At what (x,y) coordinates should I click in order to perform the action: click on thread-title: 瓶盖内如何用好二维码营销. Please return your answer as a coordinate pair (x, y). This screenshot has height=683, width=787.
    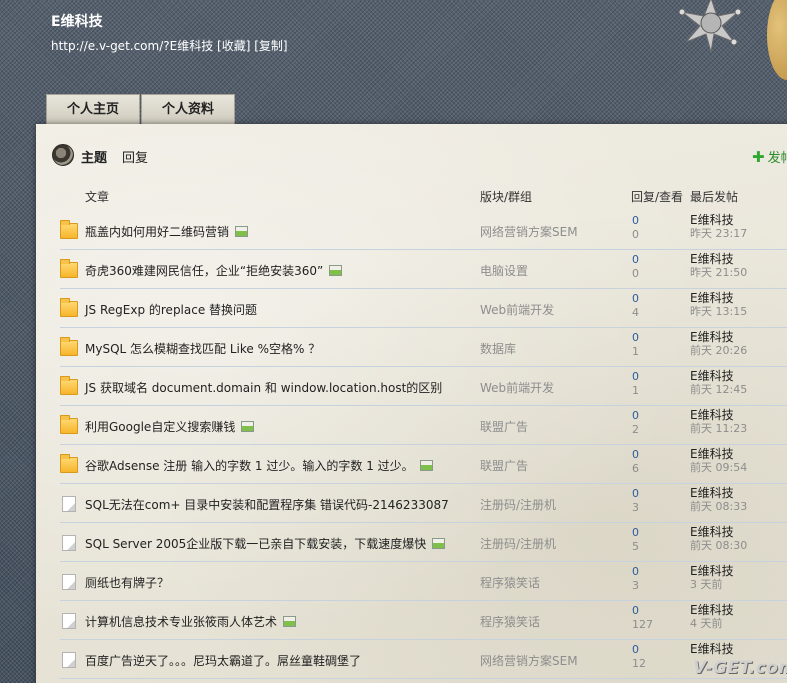
    Looking at the image, I should click on (167, 231).